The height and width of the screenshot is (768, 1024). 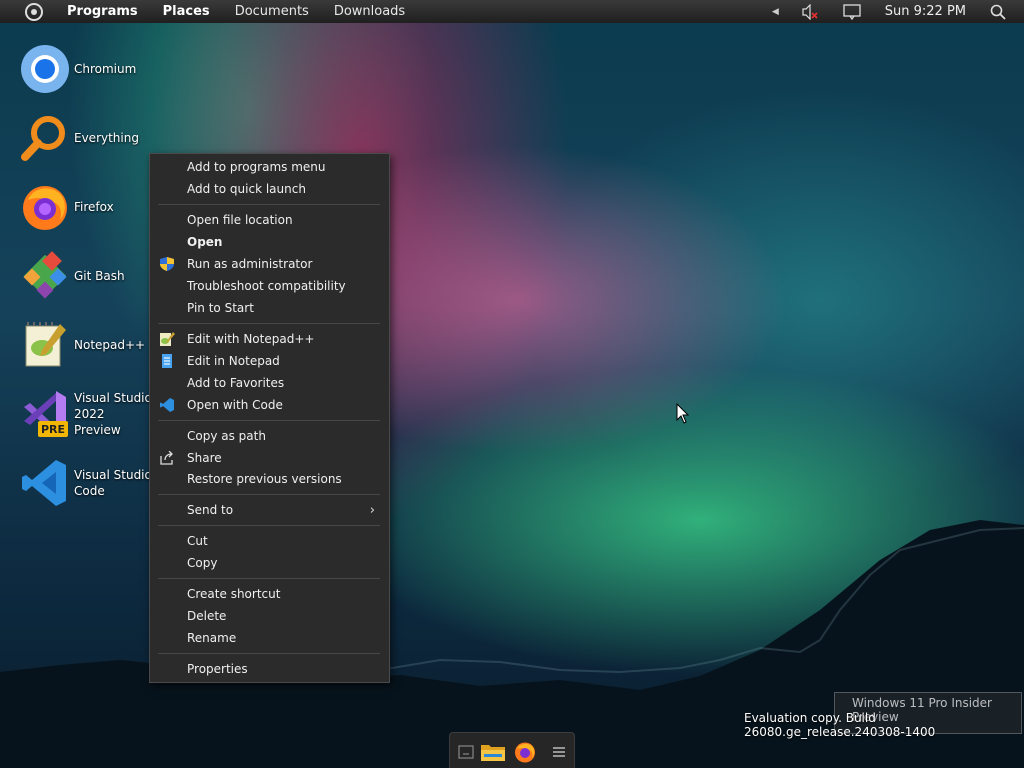 What do you see at coordinates (210, 510) in the screenshot?
I see `menu-item-label: Send to` at bounding box center [210, 510].